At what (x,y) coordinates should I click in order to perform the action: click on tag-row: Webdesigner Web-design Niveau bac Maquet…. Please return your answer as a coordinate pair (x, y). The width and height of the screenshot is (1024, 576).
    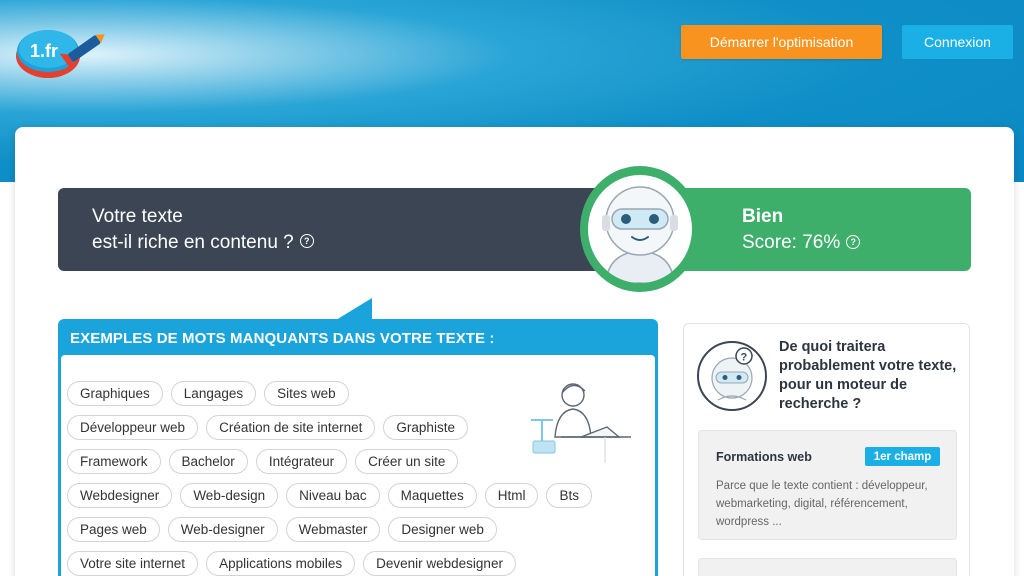
    Looking at the image, I should click on (352, 495).